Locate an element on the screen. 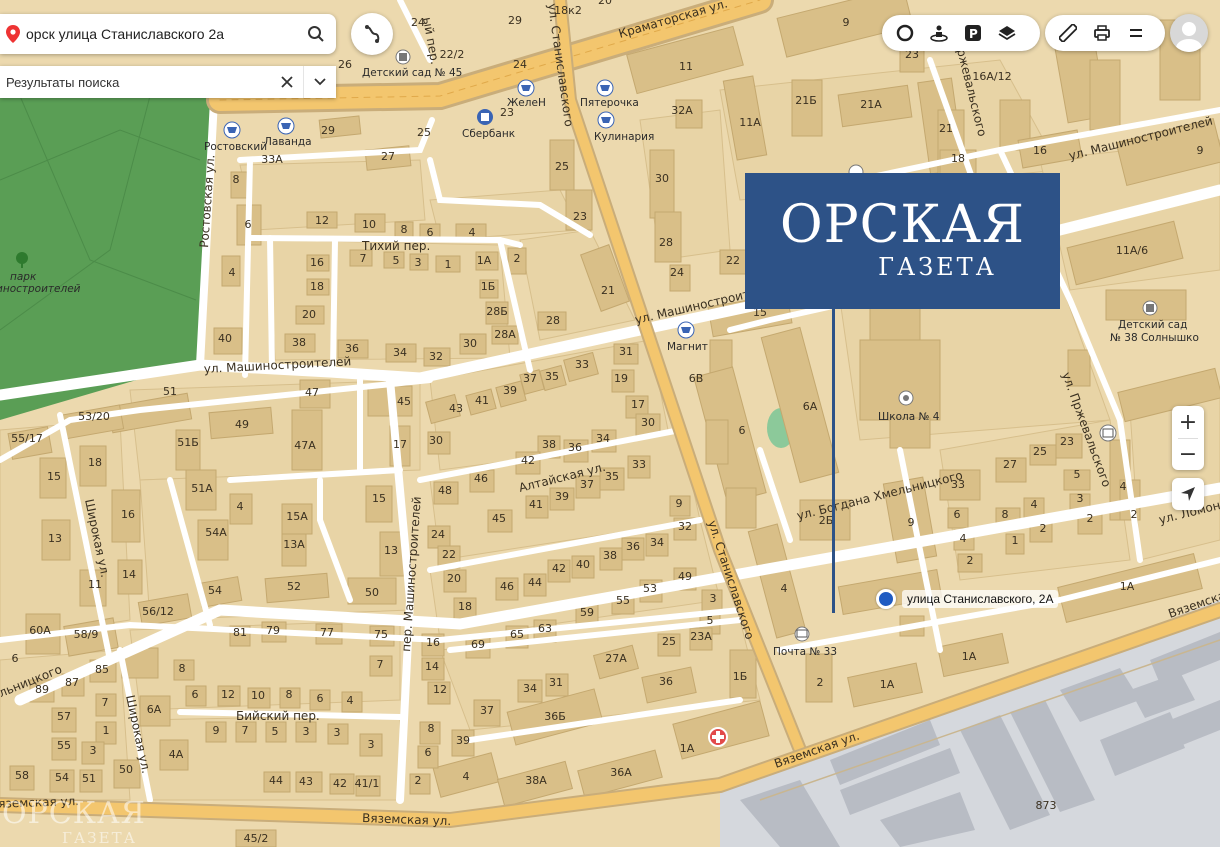 Image resolution: width=1220 pixels, height=847 pixels. poi-label: Ростовский is located at coordinates (235, 147).